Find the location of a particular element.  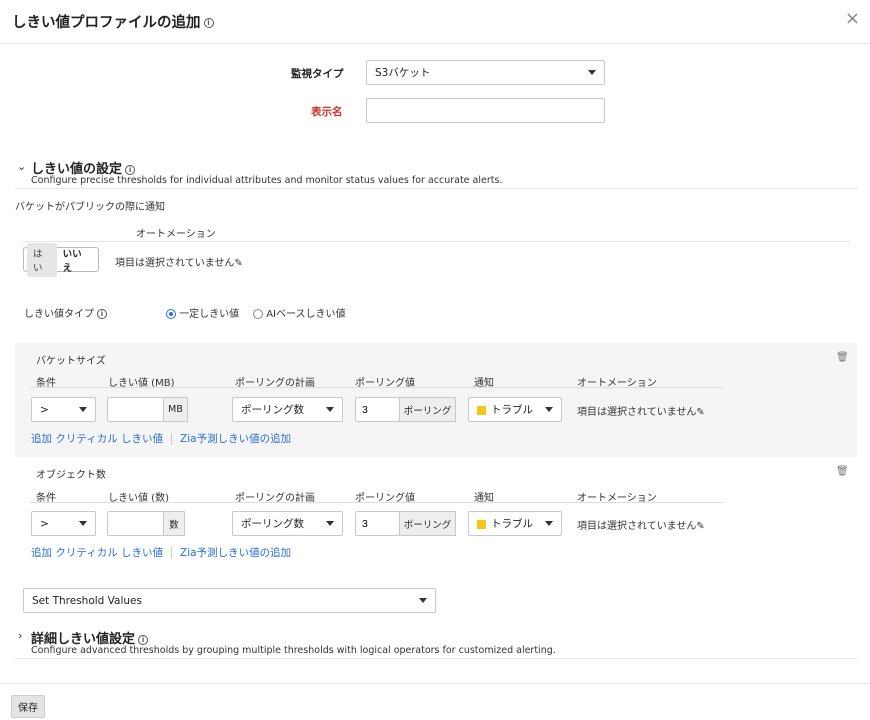

radio-ai-icon is located at coordinates (258, 314).